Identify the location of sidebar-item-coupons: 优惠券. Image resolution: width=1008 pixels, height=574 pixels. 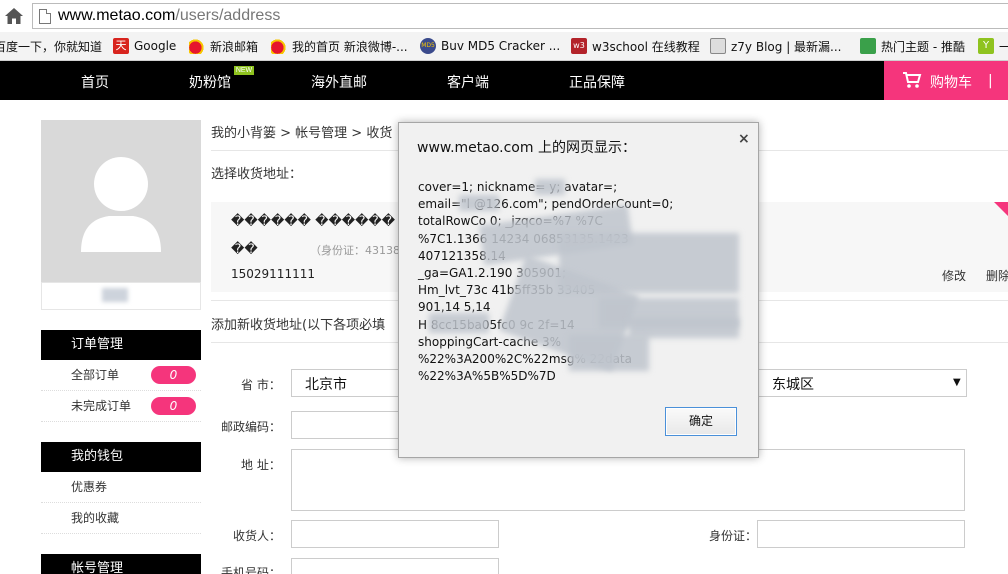
(121, 487).